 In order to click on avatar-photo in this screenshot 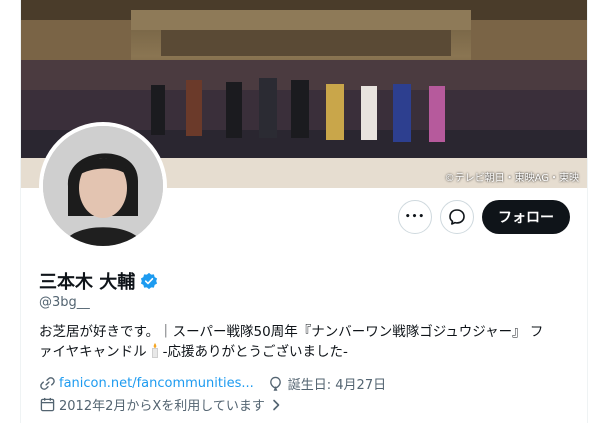, I will do `click(103, 186)`.